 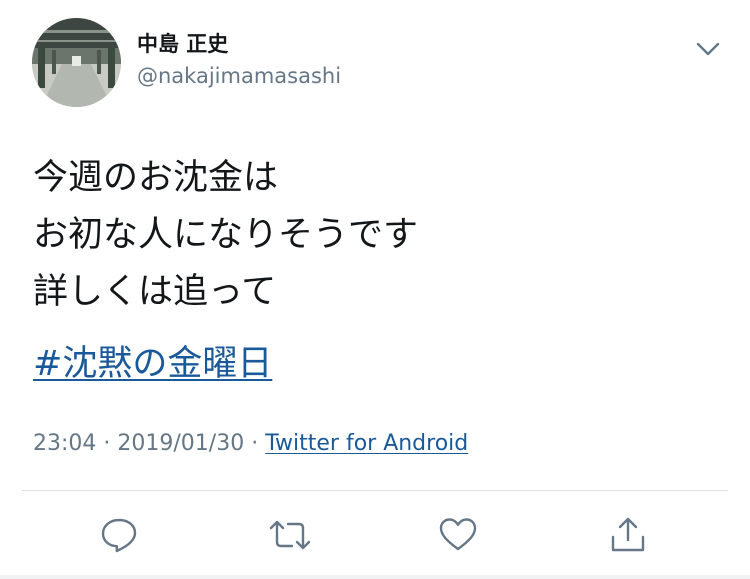 What do you see at coordinates (152, 364) in the screenshot?
I see `hashtag-link: #沈黙の金曜日` at bounding box center [152, 364].